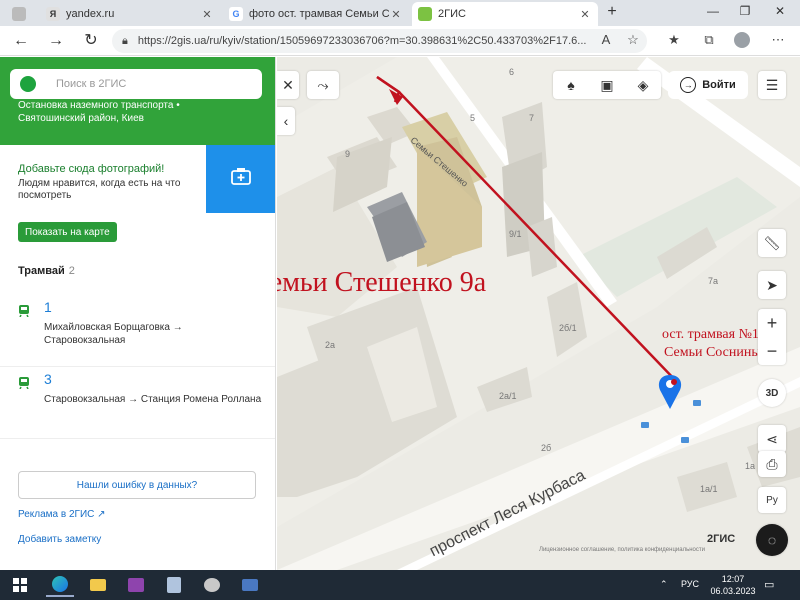  Describe the element at coordinates (323, 85) in the screenshot. I see `routes-icon: ⤳` at that location.